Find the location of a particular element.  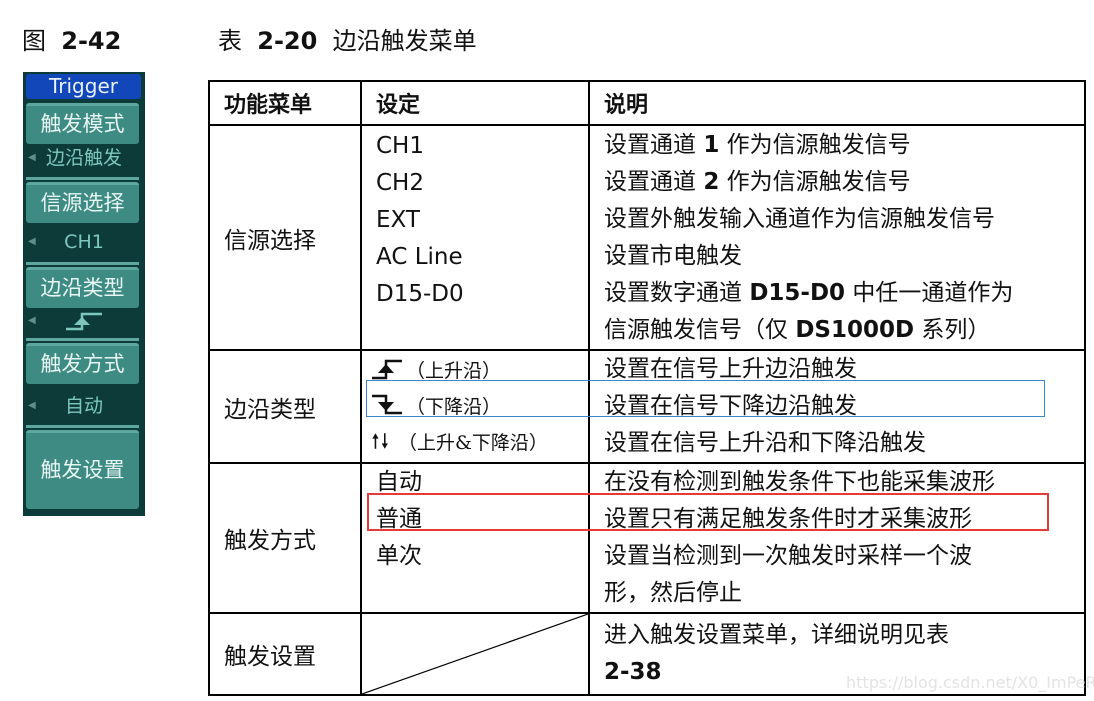

menu-button-trigger-sweep: 触发方式 is located at coordinates (82, 363).